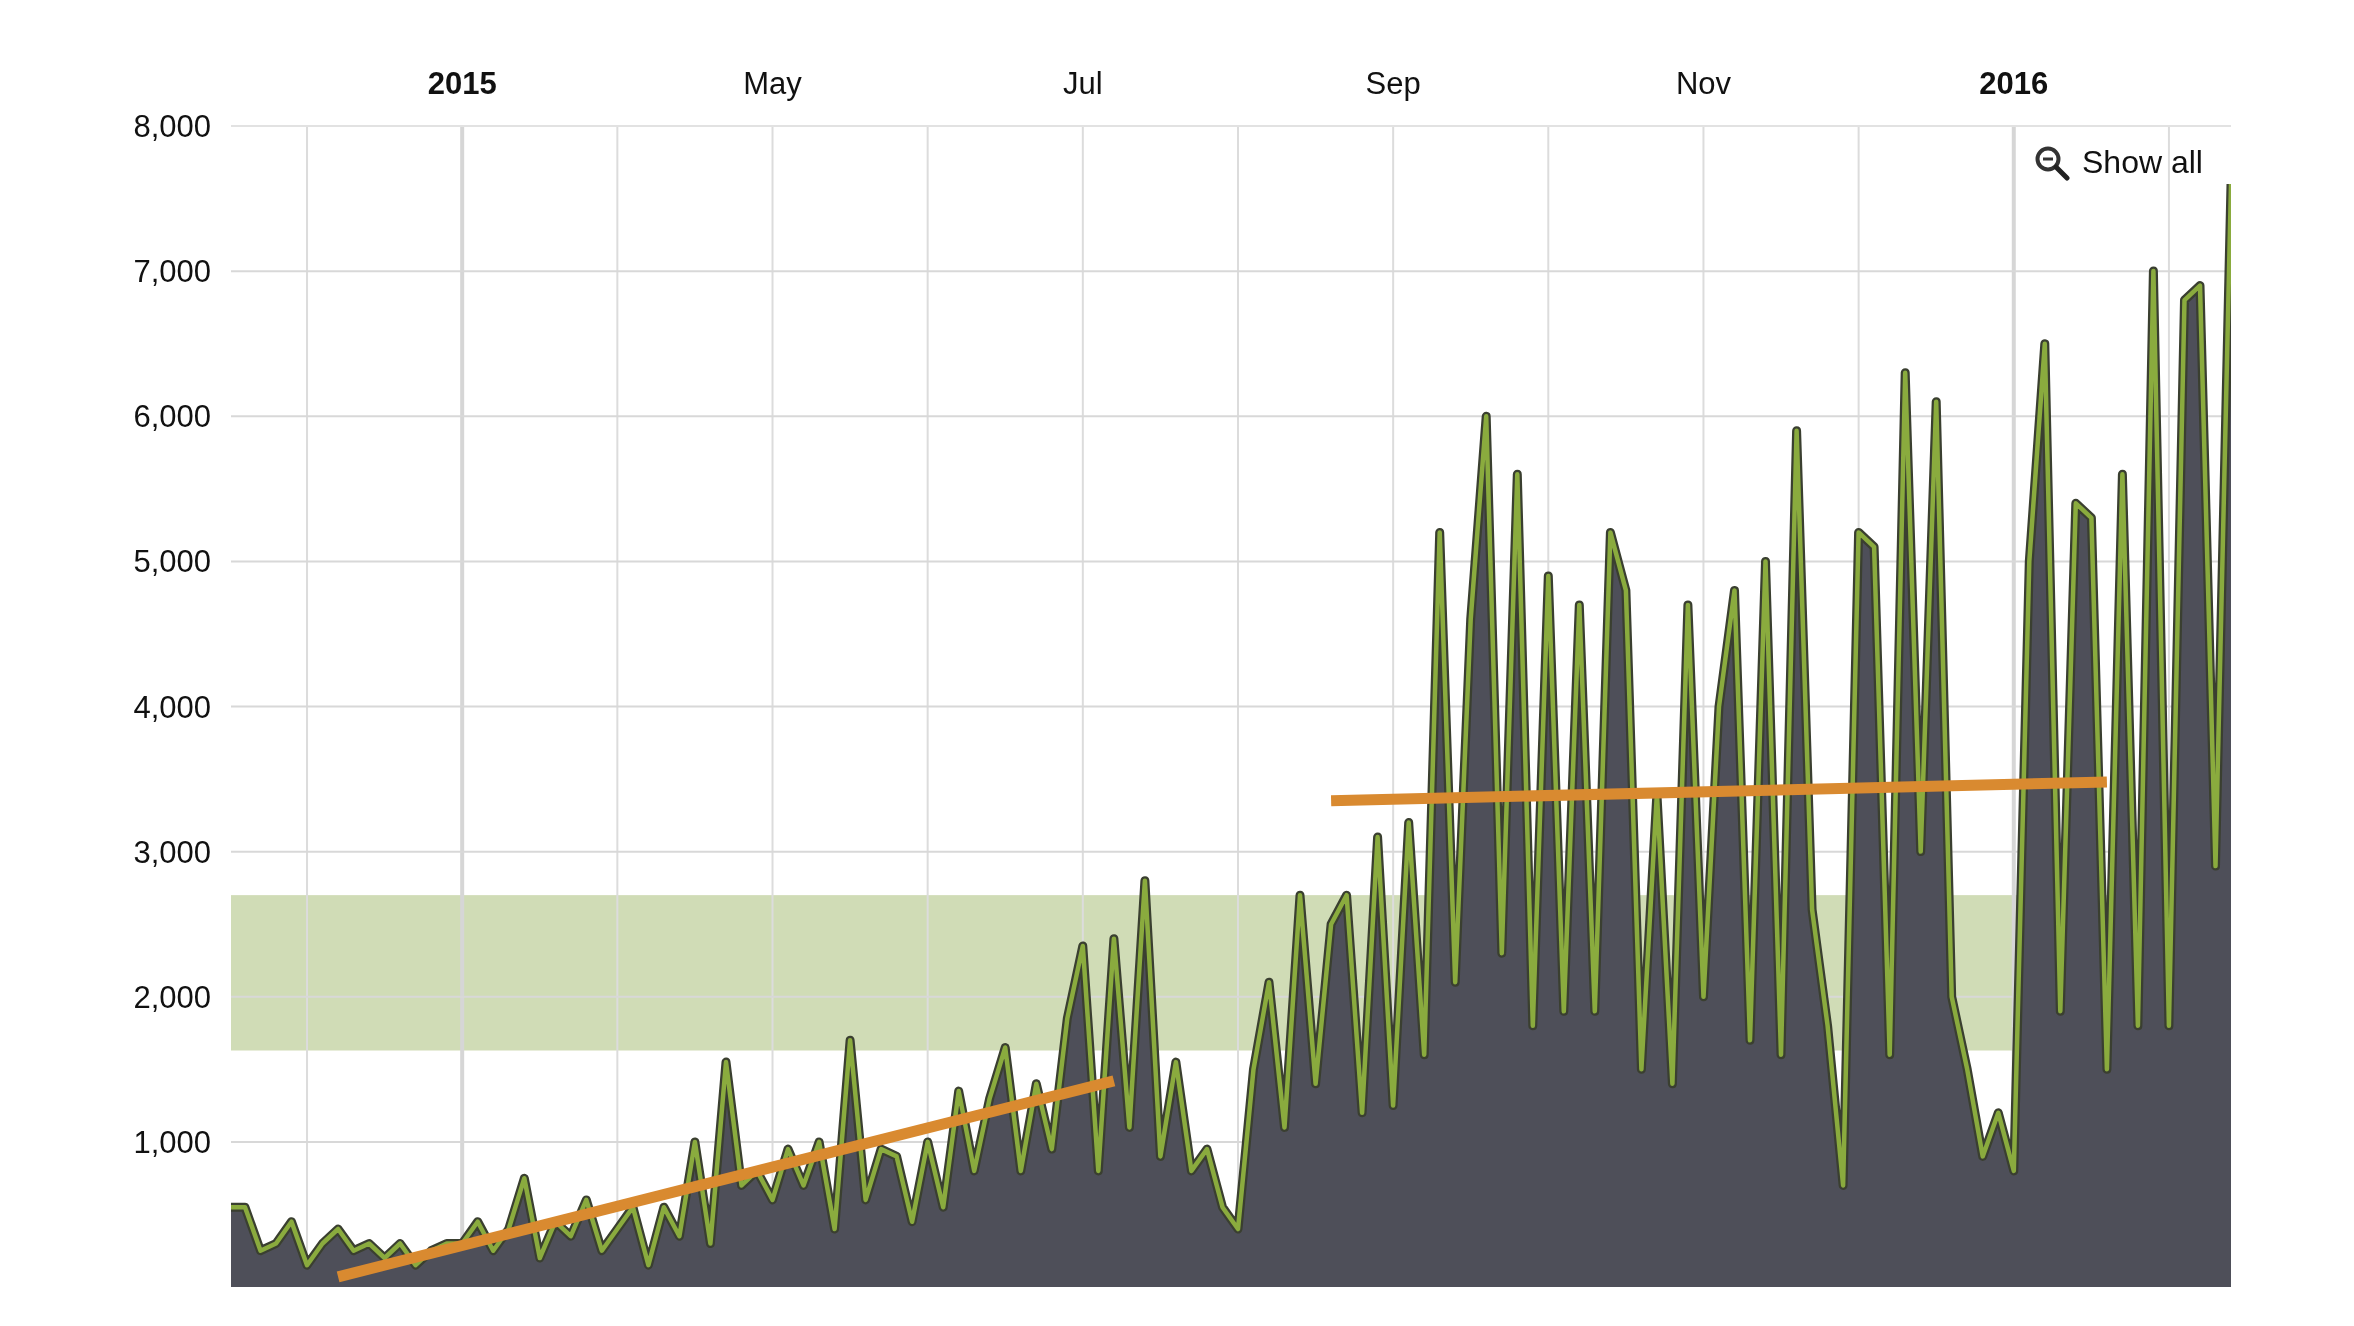 The image size is (2354, 1326). What do you see at coordinates (172, 1142) in the screenshot?
I see `y-axis-label: 1,000` at bounding box center [172, 1142].